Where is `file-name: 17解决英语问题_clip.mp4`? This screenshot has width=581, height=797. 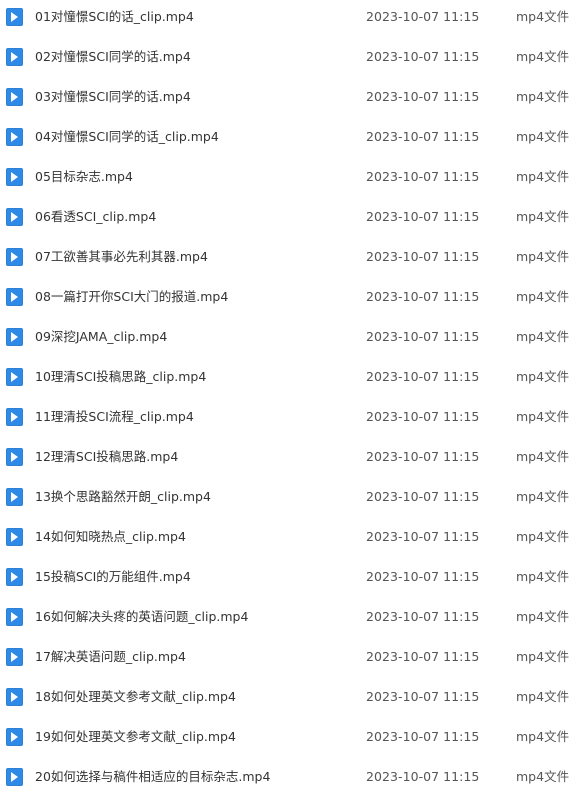
file-name: 17解决英语问题_clip.mp4 is located at coordinates (110, 656).